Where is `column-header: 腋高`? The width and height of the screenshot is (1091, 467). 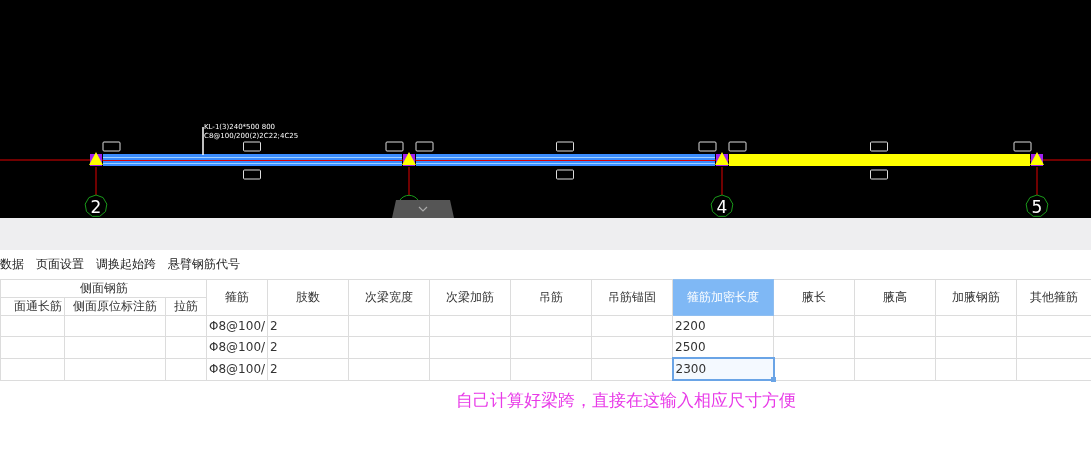
column-header: 腋高 is located at coordinates (895, 297).